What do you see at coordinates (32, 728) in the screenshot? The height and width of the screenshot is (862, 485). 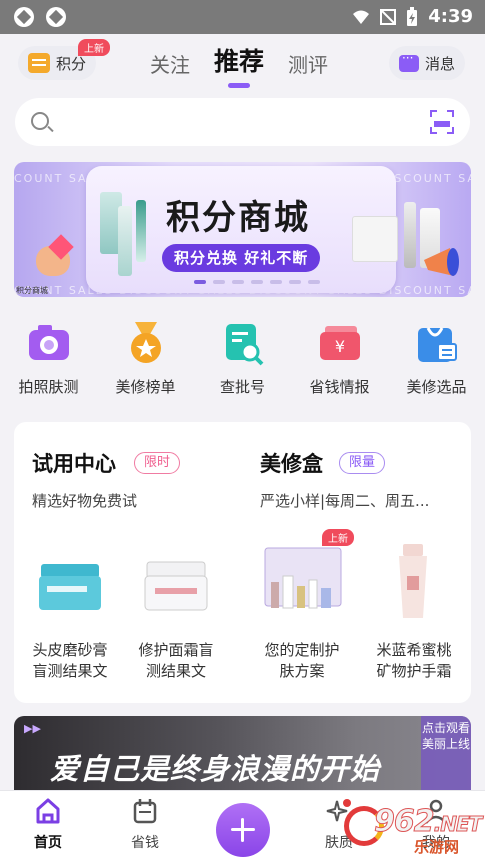 I see `video-logo: ▶▶` at bounding box center [32, 728].